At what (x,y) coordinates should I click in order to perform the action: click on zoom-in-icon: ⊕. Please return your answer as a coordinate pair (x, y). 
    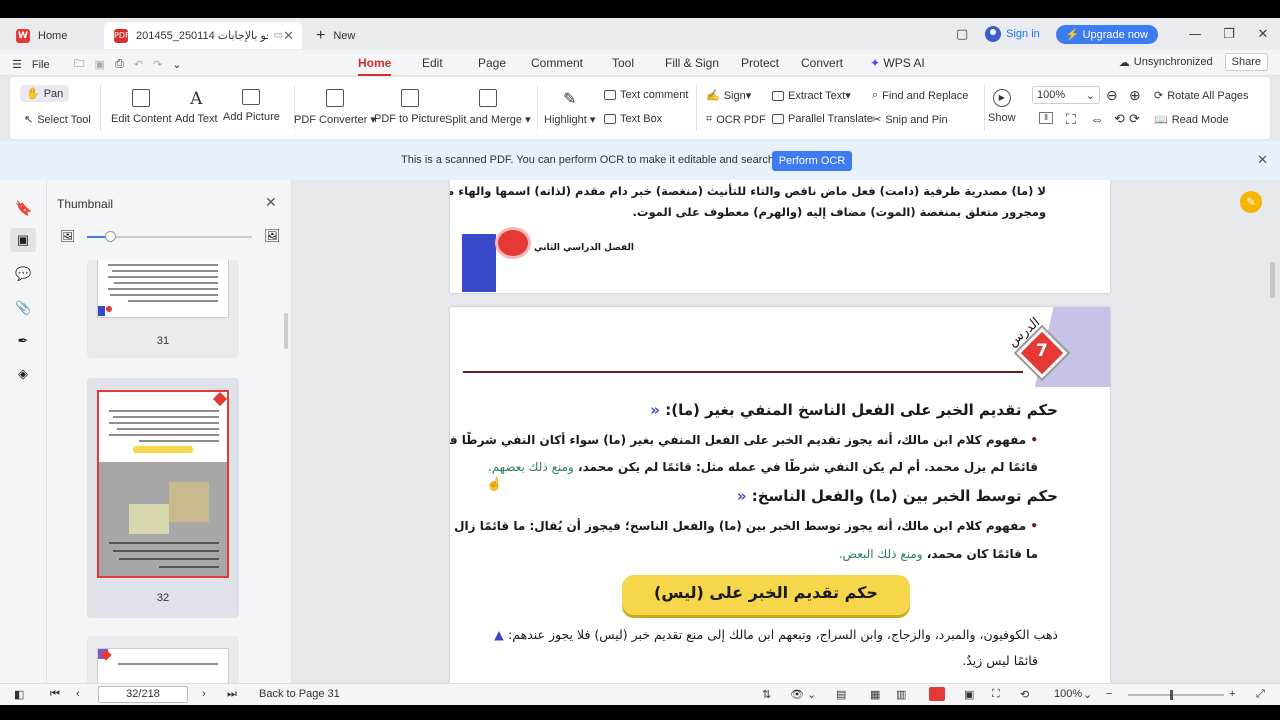
    Looking at the image, I should click on (1135, 95).